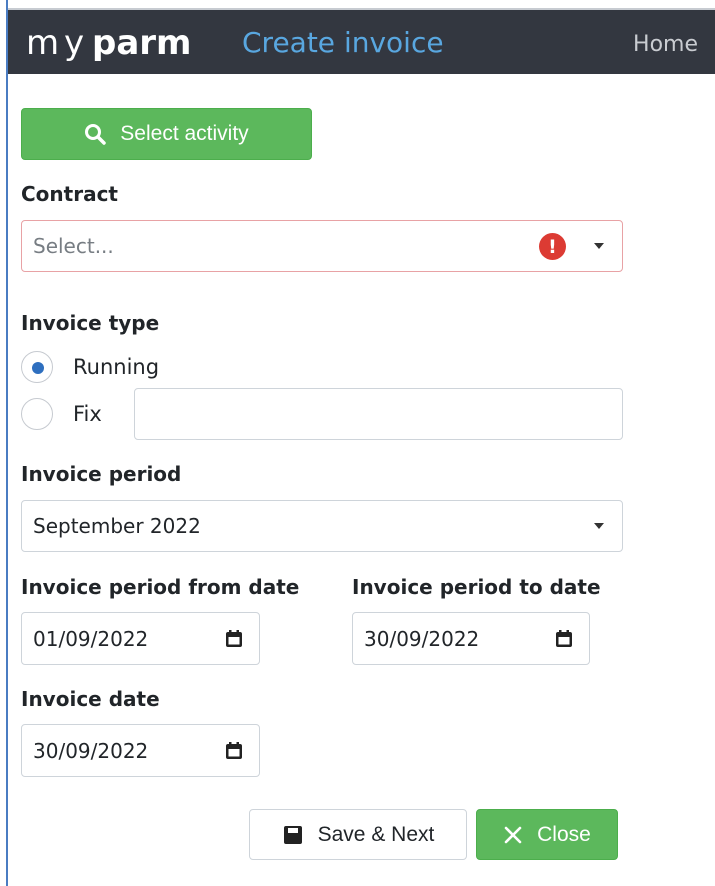  Describe the element at coordinates (184, 133) in the screenshot. I see `select-activity-label: Select activity` at that location.